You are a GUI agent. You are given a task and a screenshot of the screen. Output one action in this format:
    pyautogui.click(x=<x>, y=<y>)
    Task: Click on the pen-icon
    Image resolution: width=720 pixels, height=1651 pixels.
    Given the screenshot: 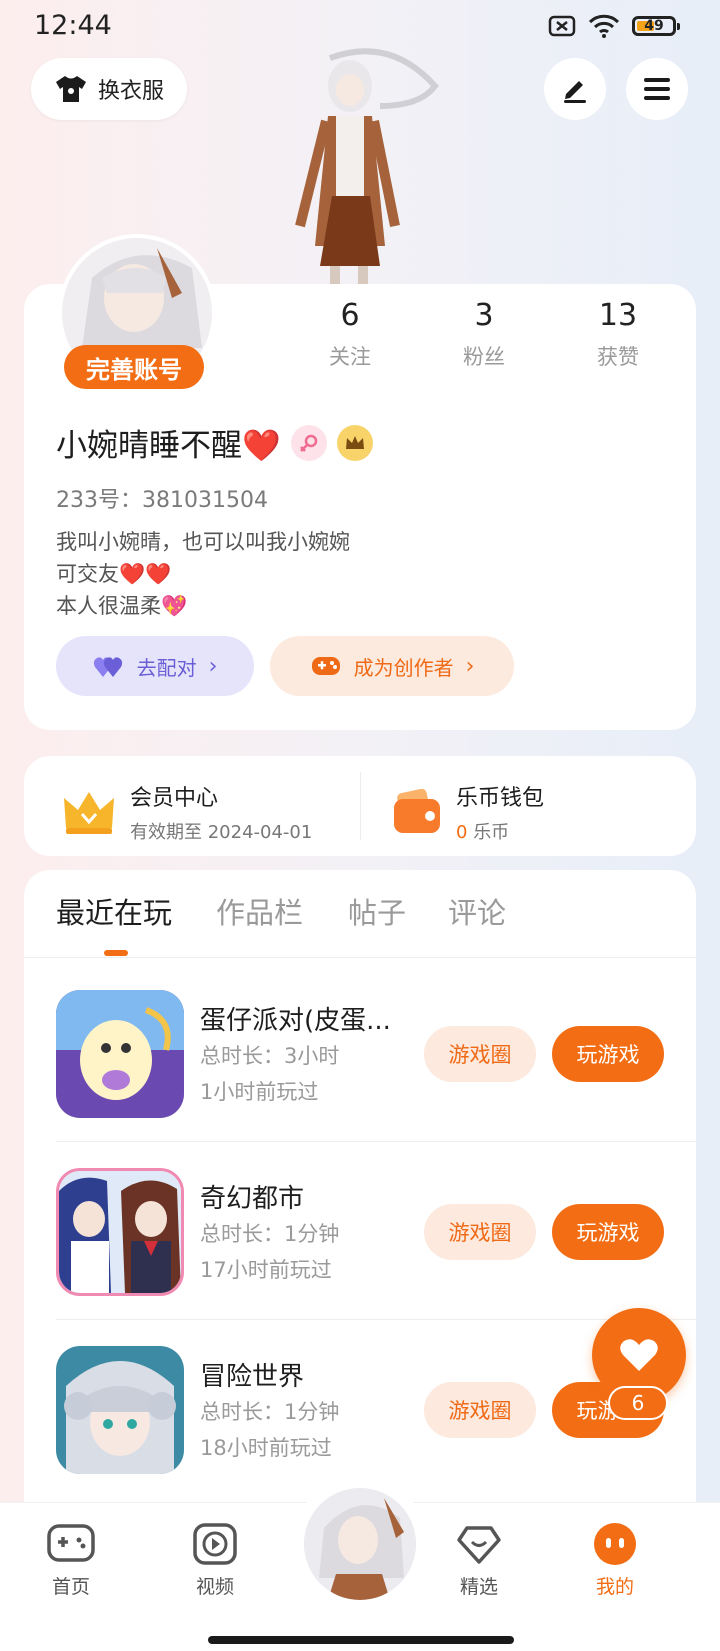 What is the action you would take?
    pyautogui.click(x=575, y=92)
    